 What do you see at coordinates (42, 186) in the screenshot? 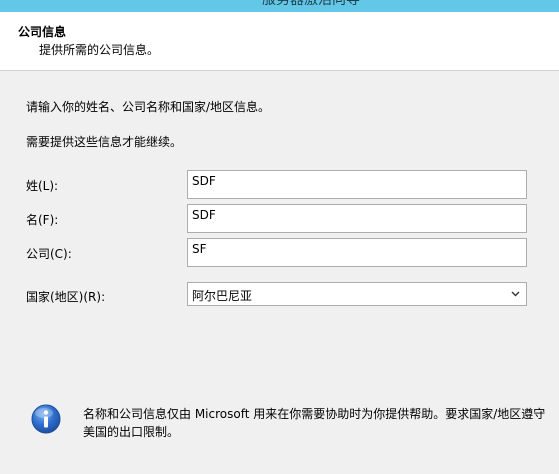
I see `last-name-label: 姓(L):` at bounding box center [42, 186].